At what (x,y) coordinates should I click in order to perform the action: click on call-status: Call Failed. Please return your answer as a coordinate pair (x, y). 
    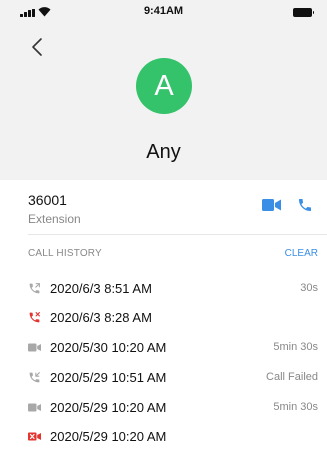
    Looking at the image, I should click on (292, 377).